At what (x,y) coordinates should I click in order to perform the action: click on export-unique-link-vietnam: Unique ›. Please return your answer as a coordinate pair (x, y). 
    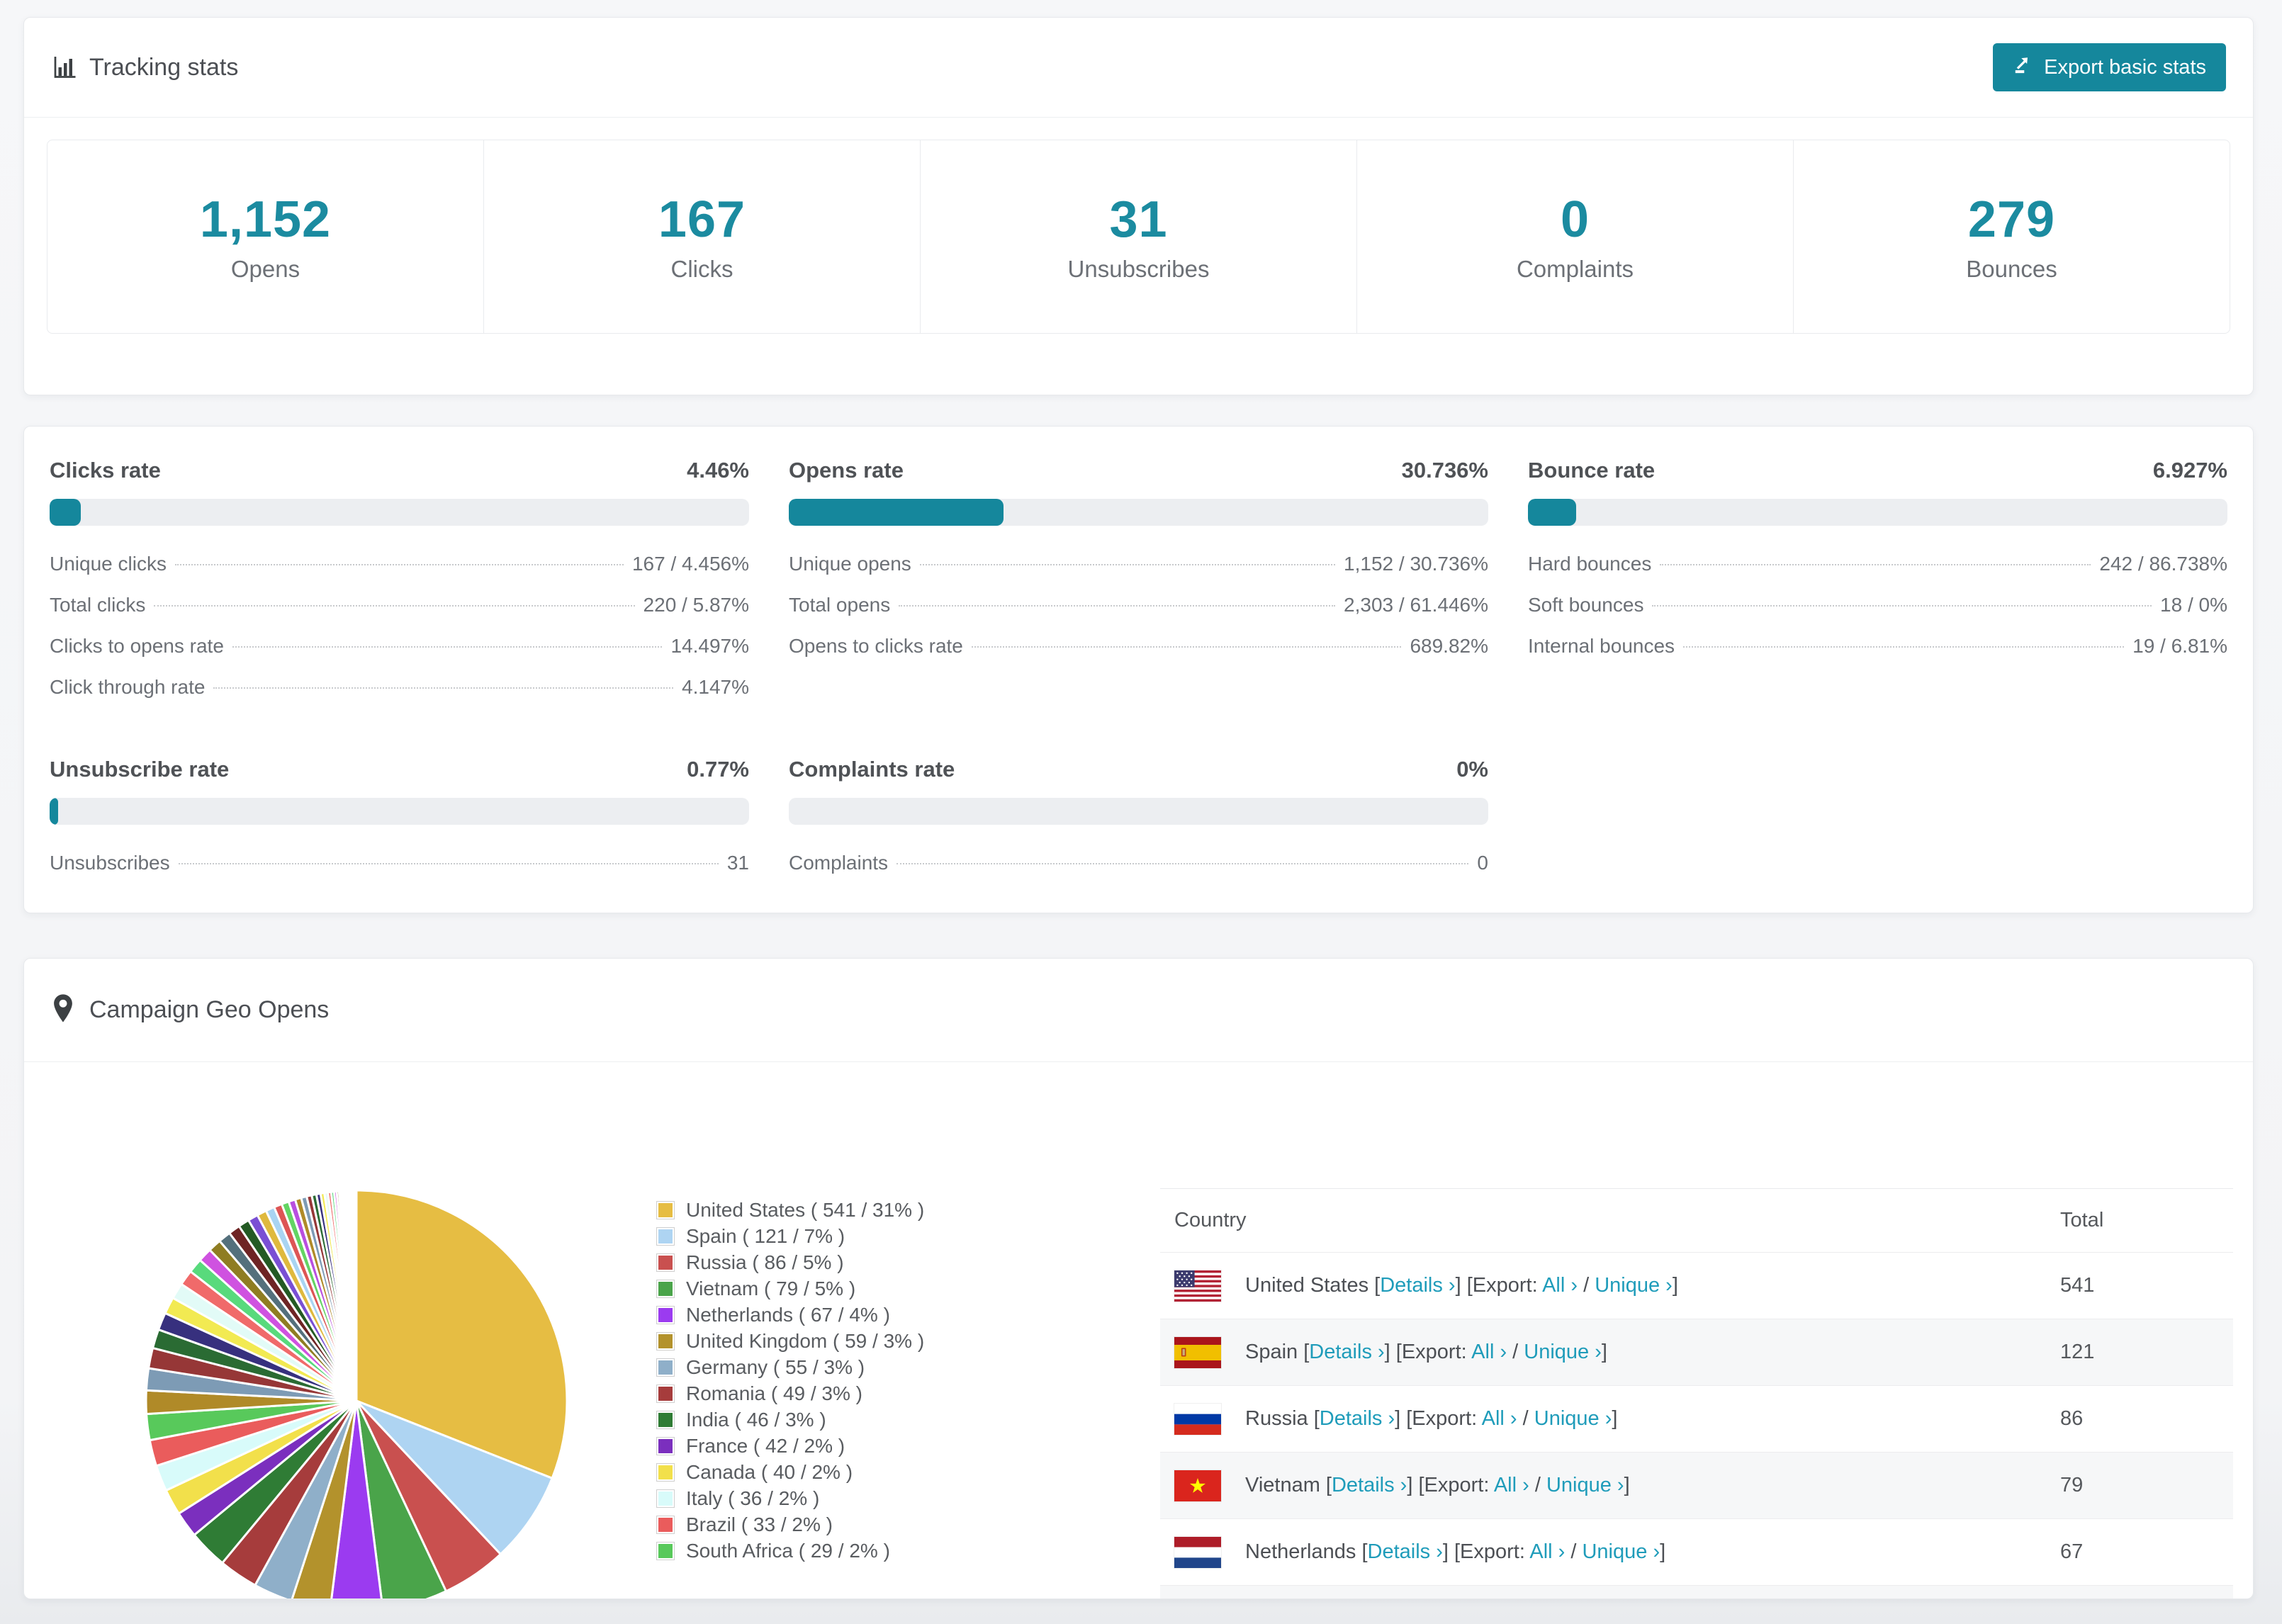
    Looking at the image, I should click on (1585, 1485).